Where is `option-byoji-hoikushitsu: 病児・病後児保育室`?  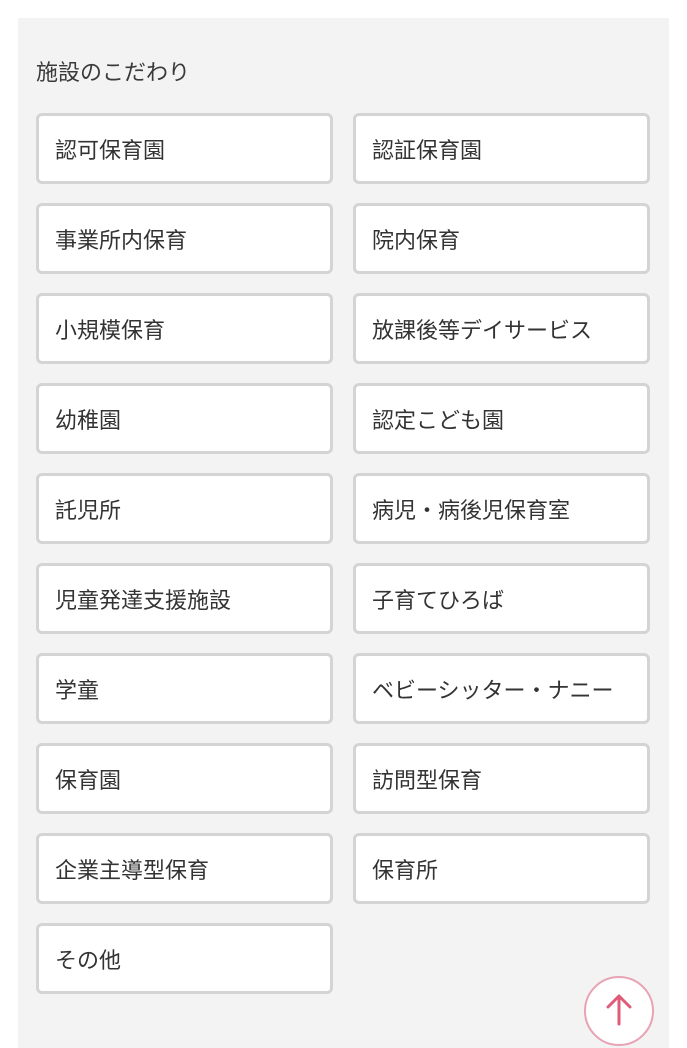
option-byoji-hoikushitsu: 病児・病後児保育室 is located at coordinates (501, 508).